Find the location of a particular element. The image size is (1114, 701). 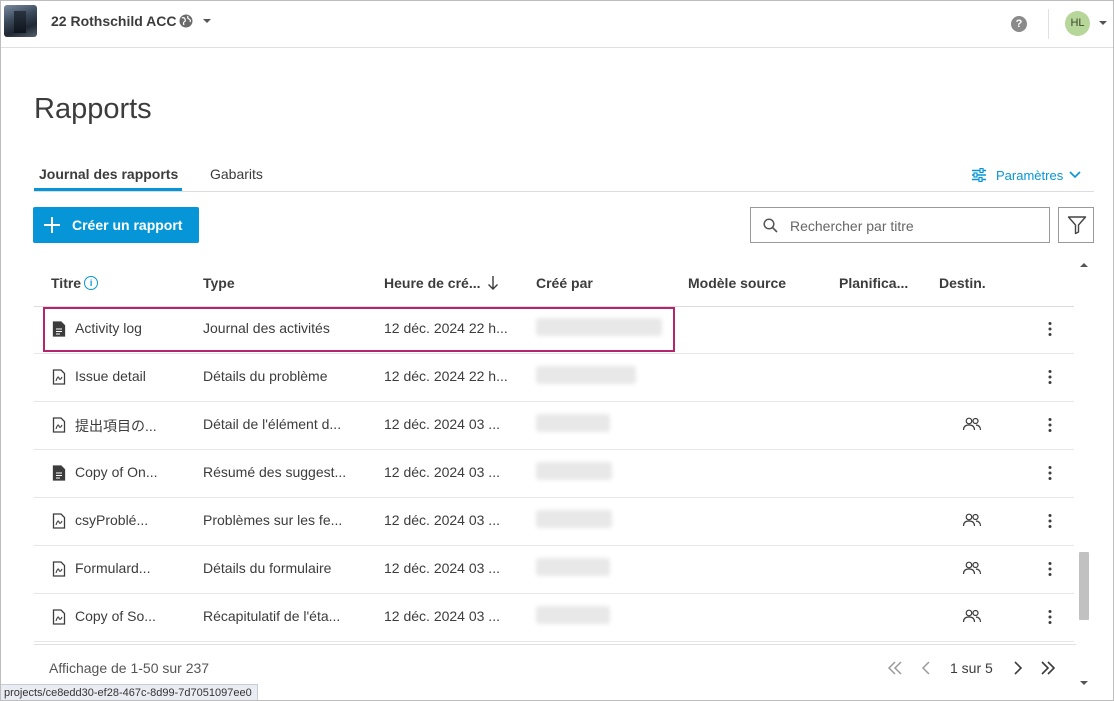

user-menu-caret-icon is located at coordinates (1103, 23).